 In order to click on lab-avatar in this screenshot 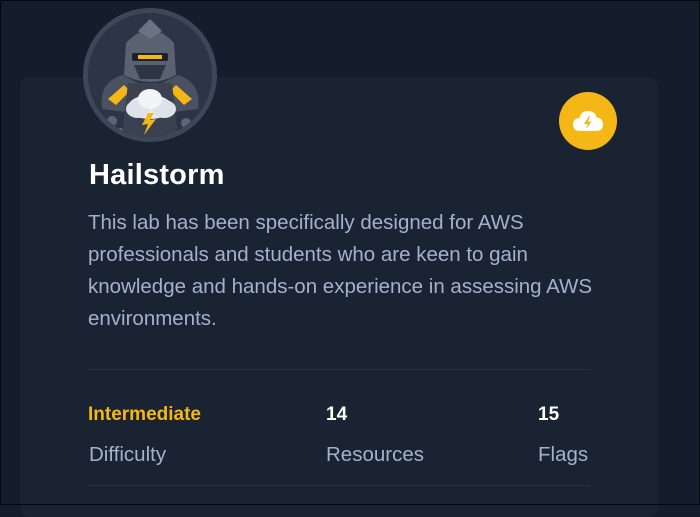, I will do `click(150, 75)`.